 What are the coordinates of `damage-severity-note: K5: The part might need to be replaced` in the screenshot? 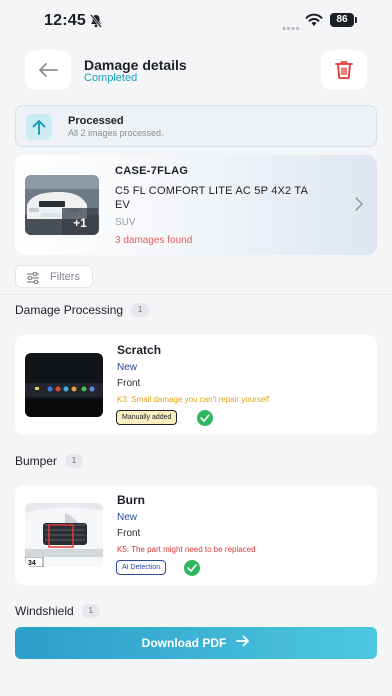 It's located at (186, 549).